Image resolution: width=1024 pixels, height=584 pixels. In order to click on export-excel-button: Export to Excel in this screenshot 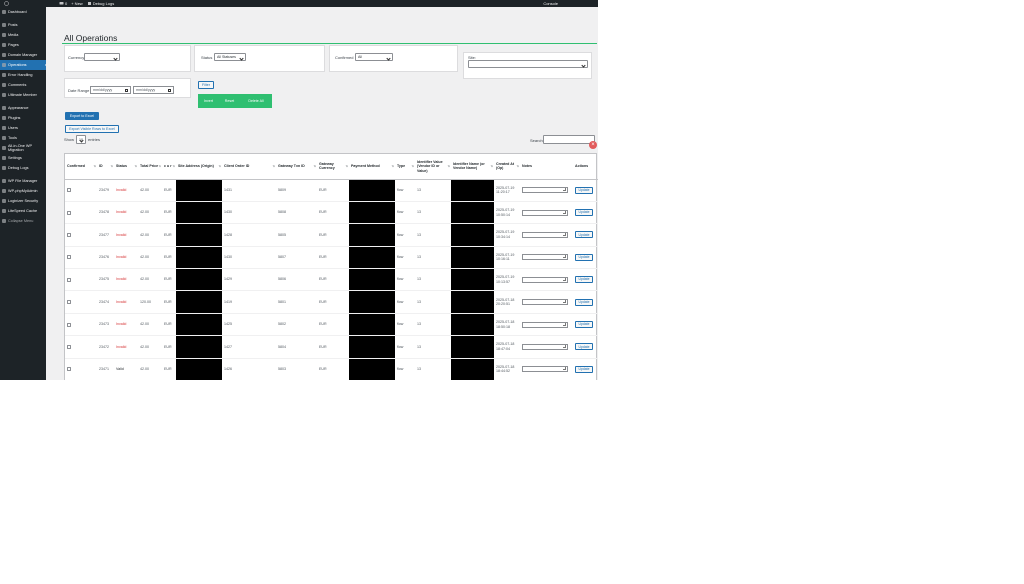, I will do `click(82, 116)`.